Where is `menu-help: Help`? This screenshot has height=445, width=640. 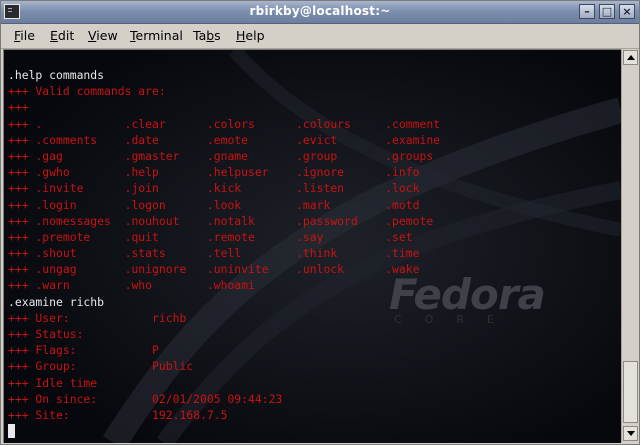
menu-help: Help is located at coordinates (250, 35).